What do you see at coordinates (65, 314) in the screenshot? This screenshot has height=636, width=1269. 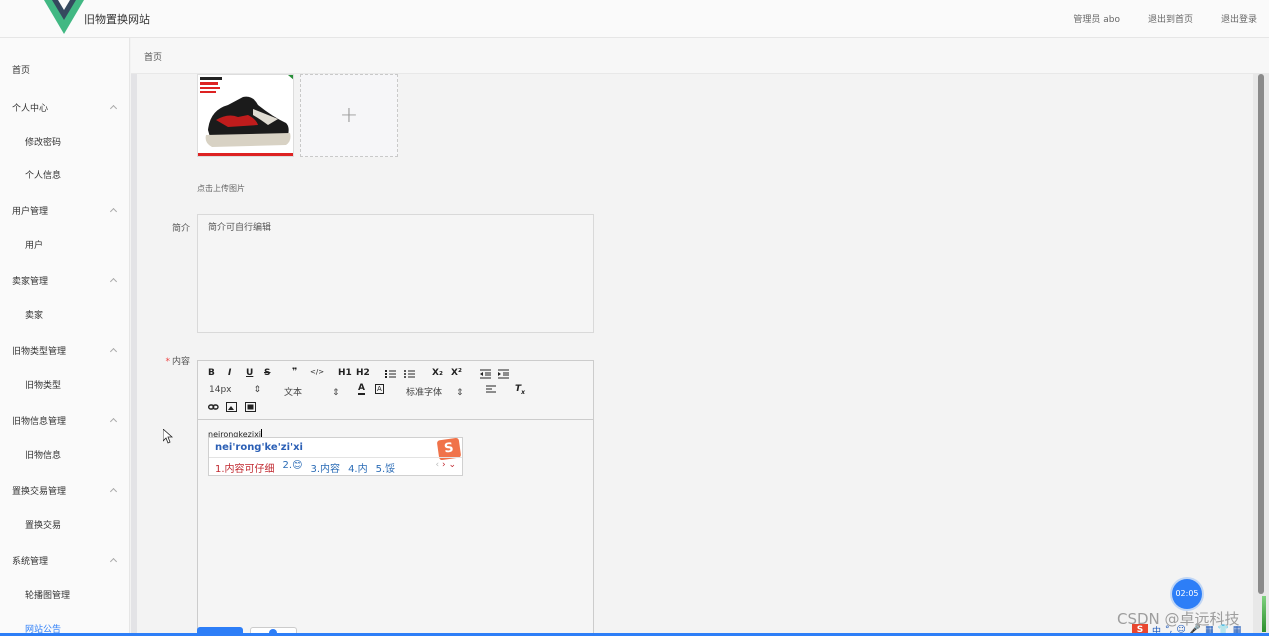 I see `sidebar-item: 卖家` at bounding box center [65, 314].